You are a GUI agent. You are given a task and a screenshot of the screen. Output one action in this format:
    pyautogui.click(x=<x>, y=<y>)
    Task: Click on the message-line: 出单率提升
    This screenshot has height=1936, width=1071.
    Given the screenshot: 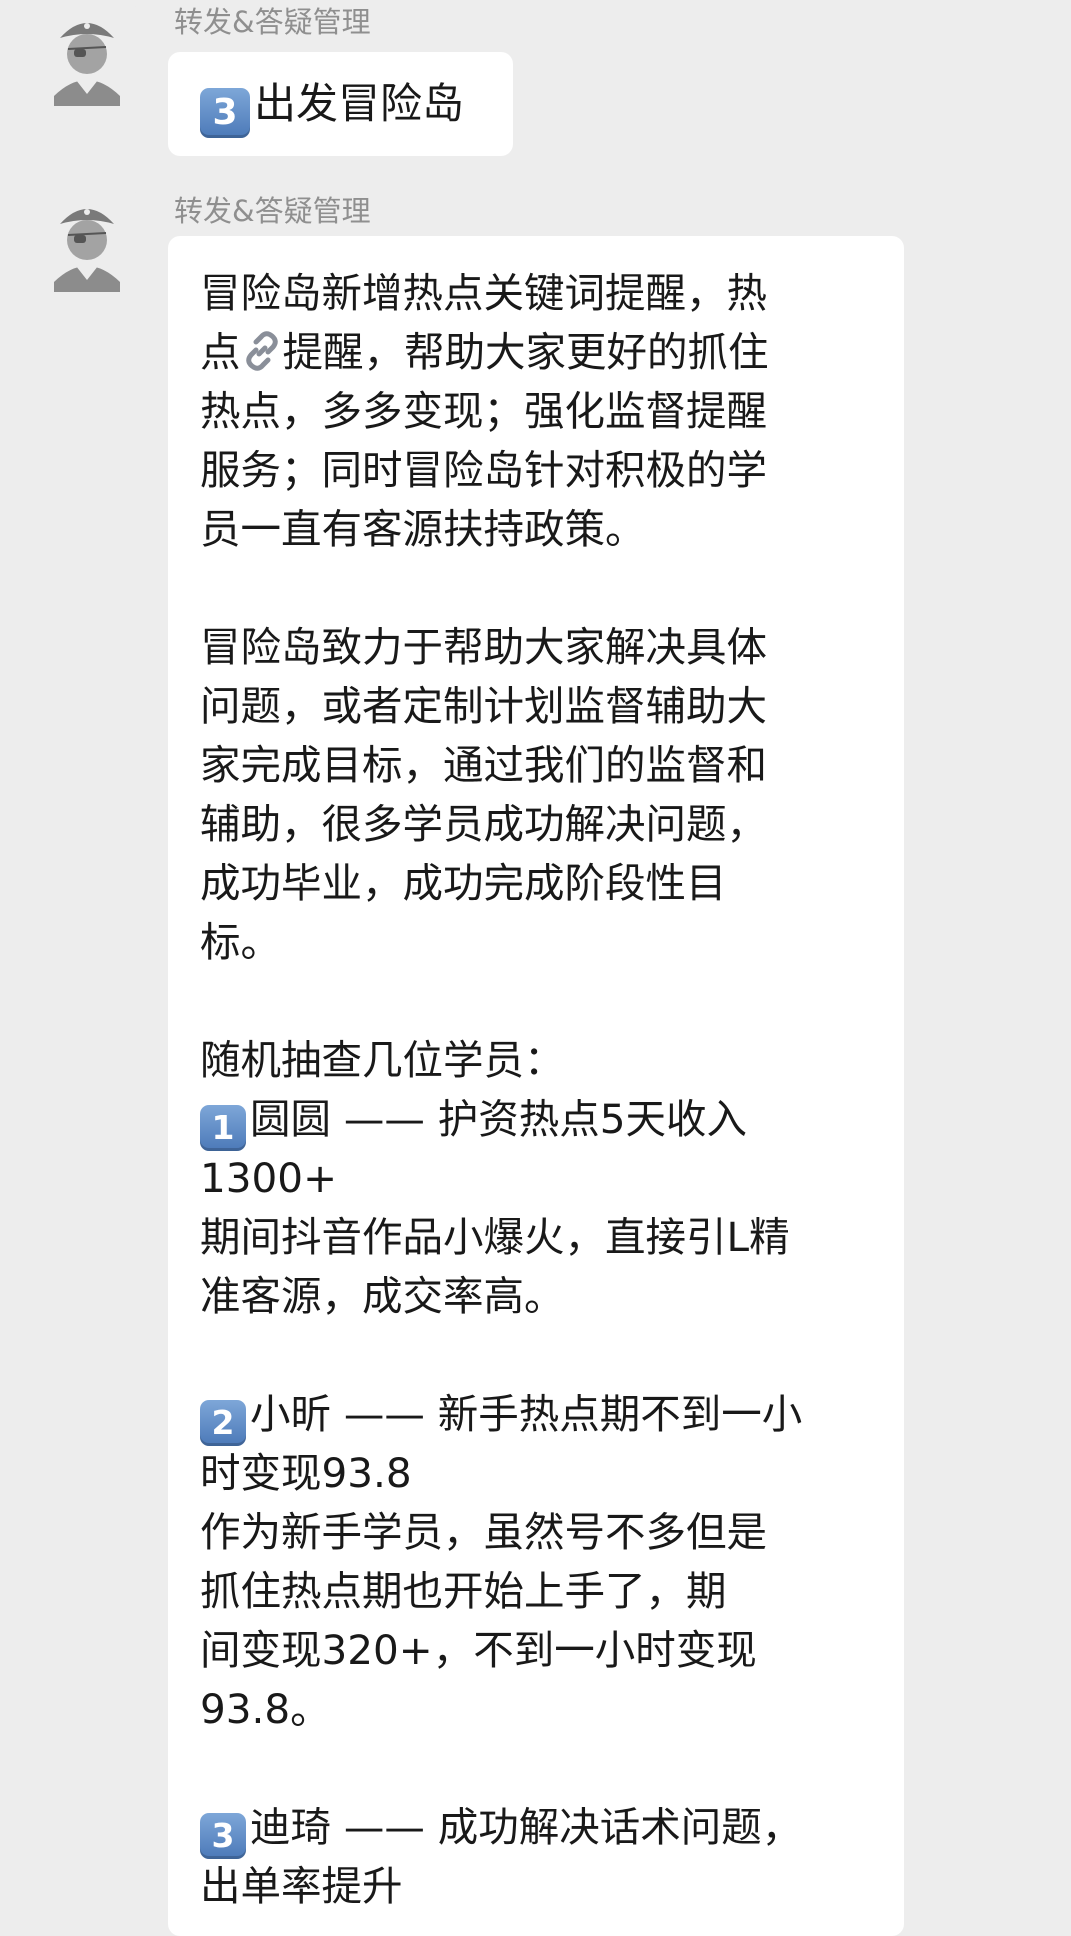 What is the action you would take?
    pyautogui.click(x=537, y=1886)
    